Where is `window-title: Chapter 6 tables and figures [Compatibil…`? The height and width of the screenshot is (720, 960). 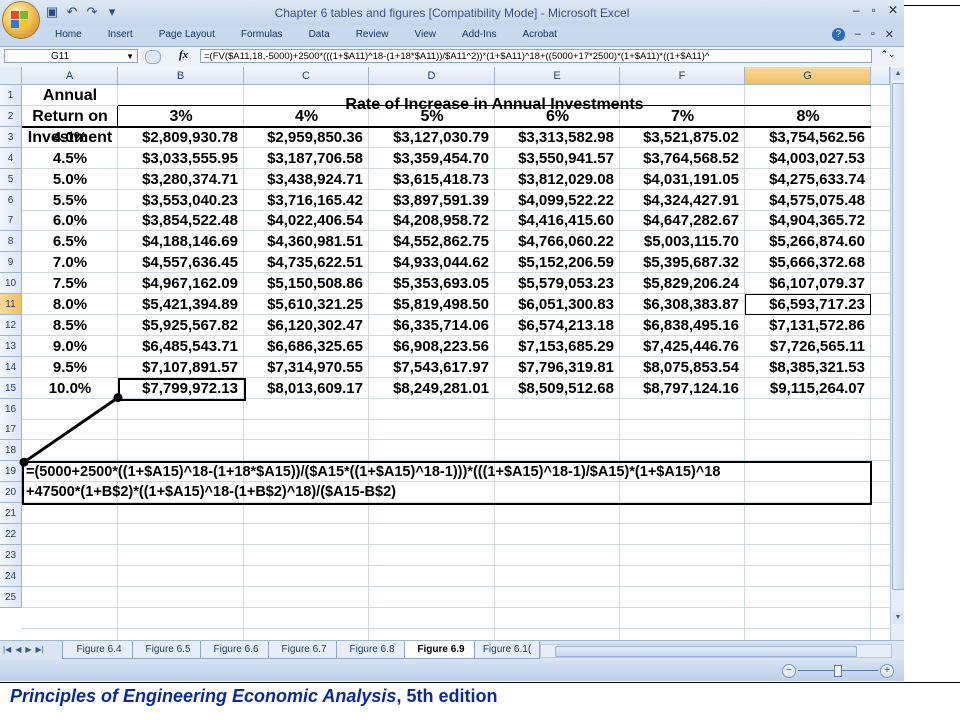 window-title: Chapter 6 tables and figures [Compatibil… is located at coordinates (452, 13).